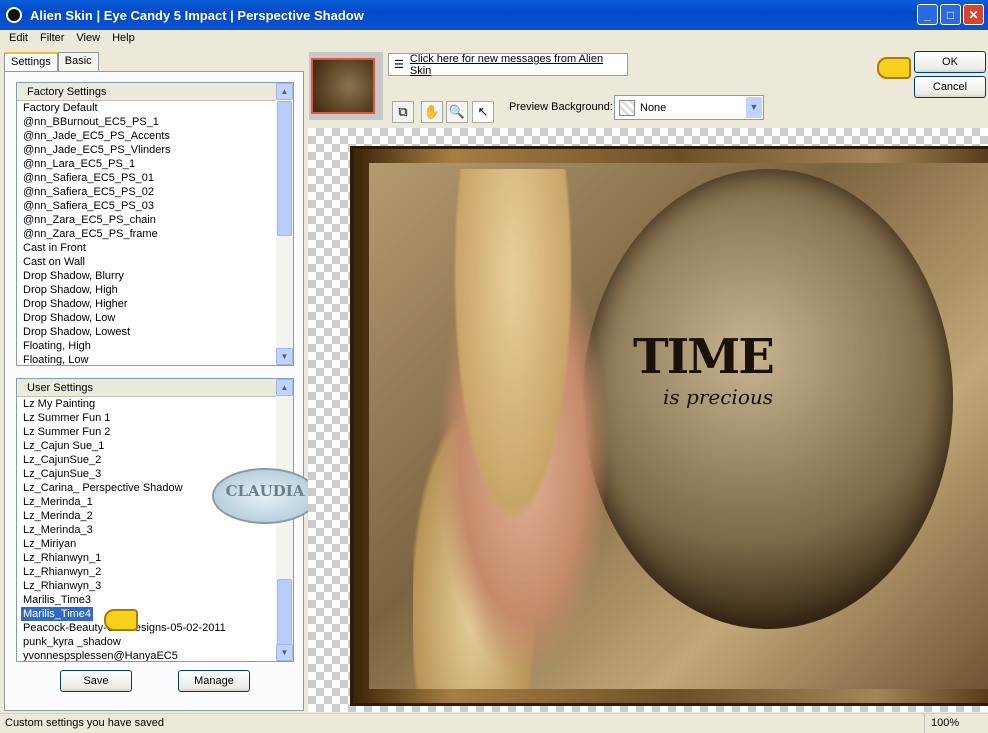  What do you see at coordinates (265, 496) in the screenshot?
I see `claudia-watermark: CLAUDIA` at bounding box center [265, 496].